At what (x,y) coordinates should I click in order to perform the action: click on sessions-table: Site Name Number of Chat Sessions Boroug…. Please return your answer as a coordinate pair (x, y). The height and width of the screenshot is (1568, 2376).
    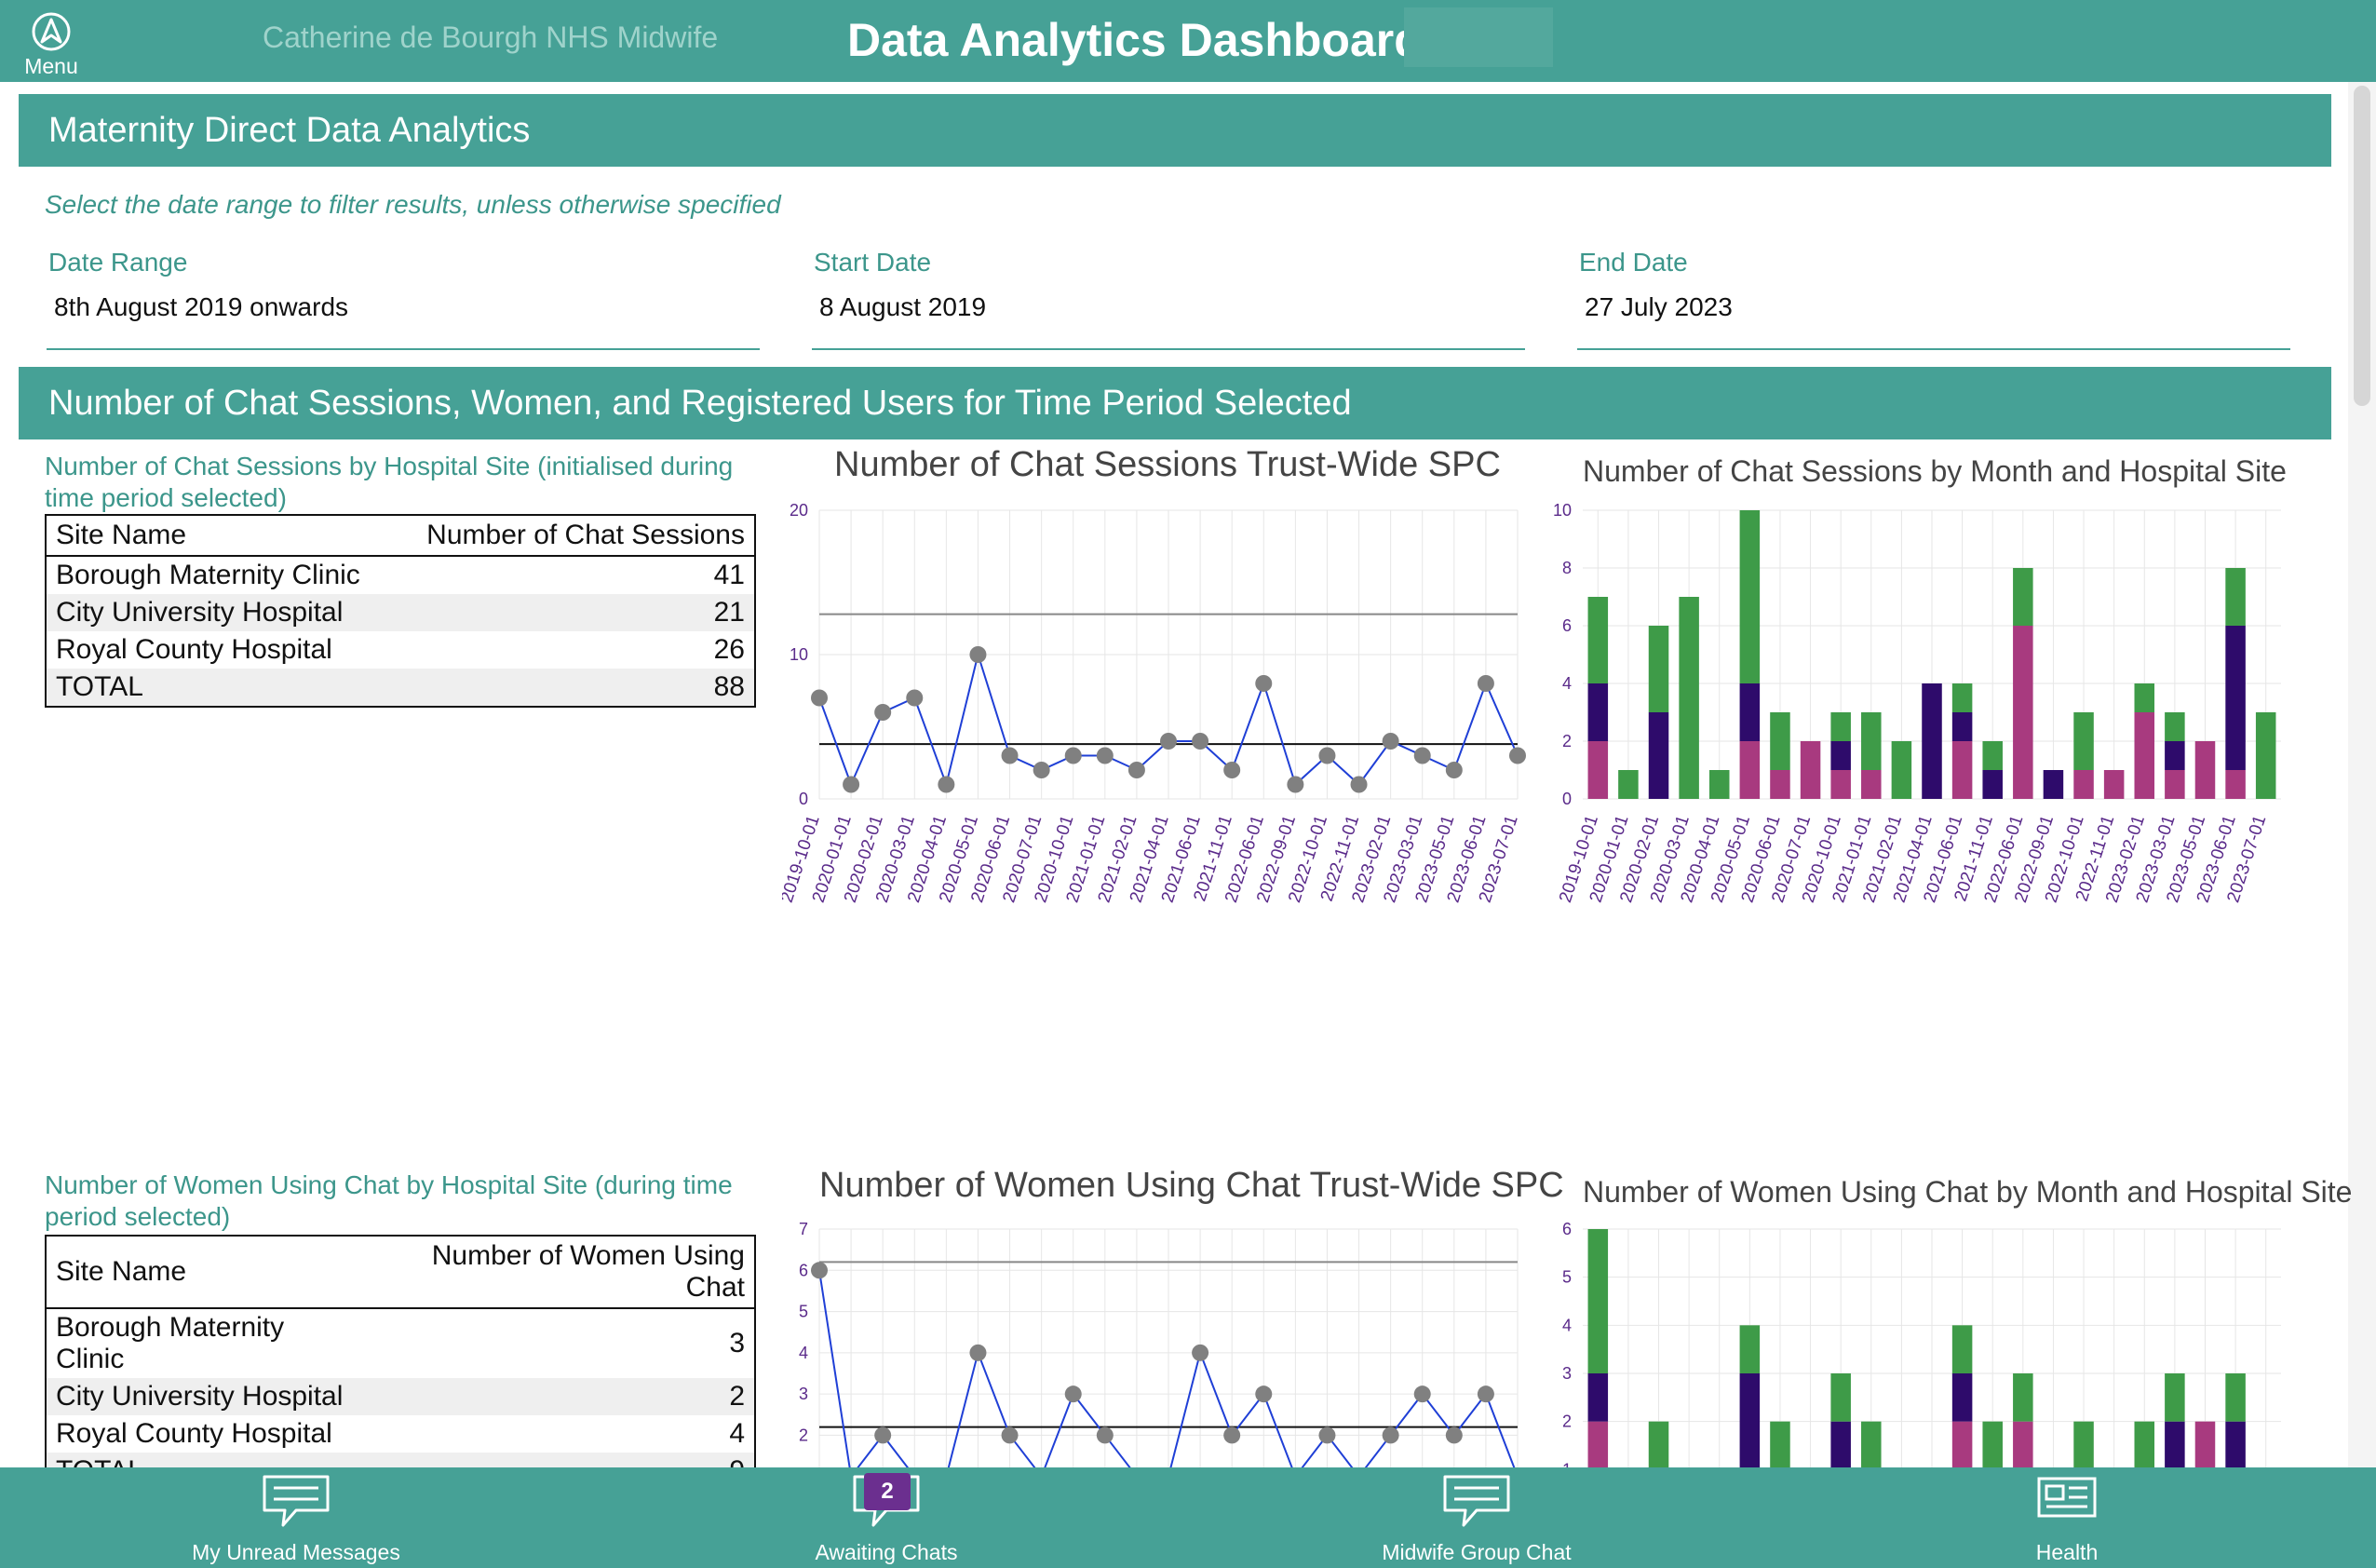
    Looking at the image, I should click on (400, 611).